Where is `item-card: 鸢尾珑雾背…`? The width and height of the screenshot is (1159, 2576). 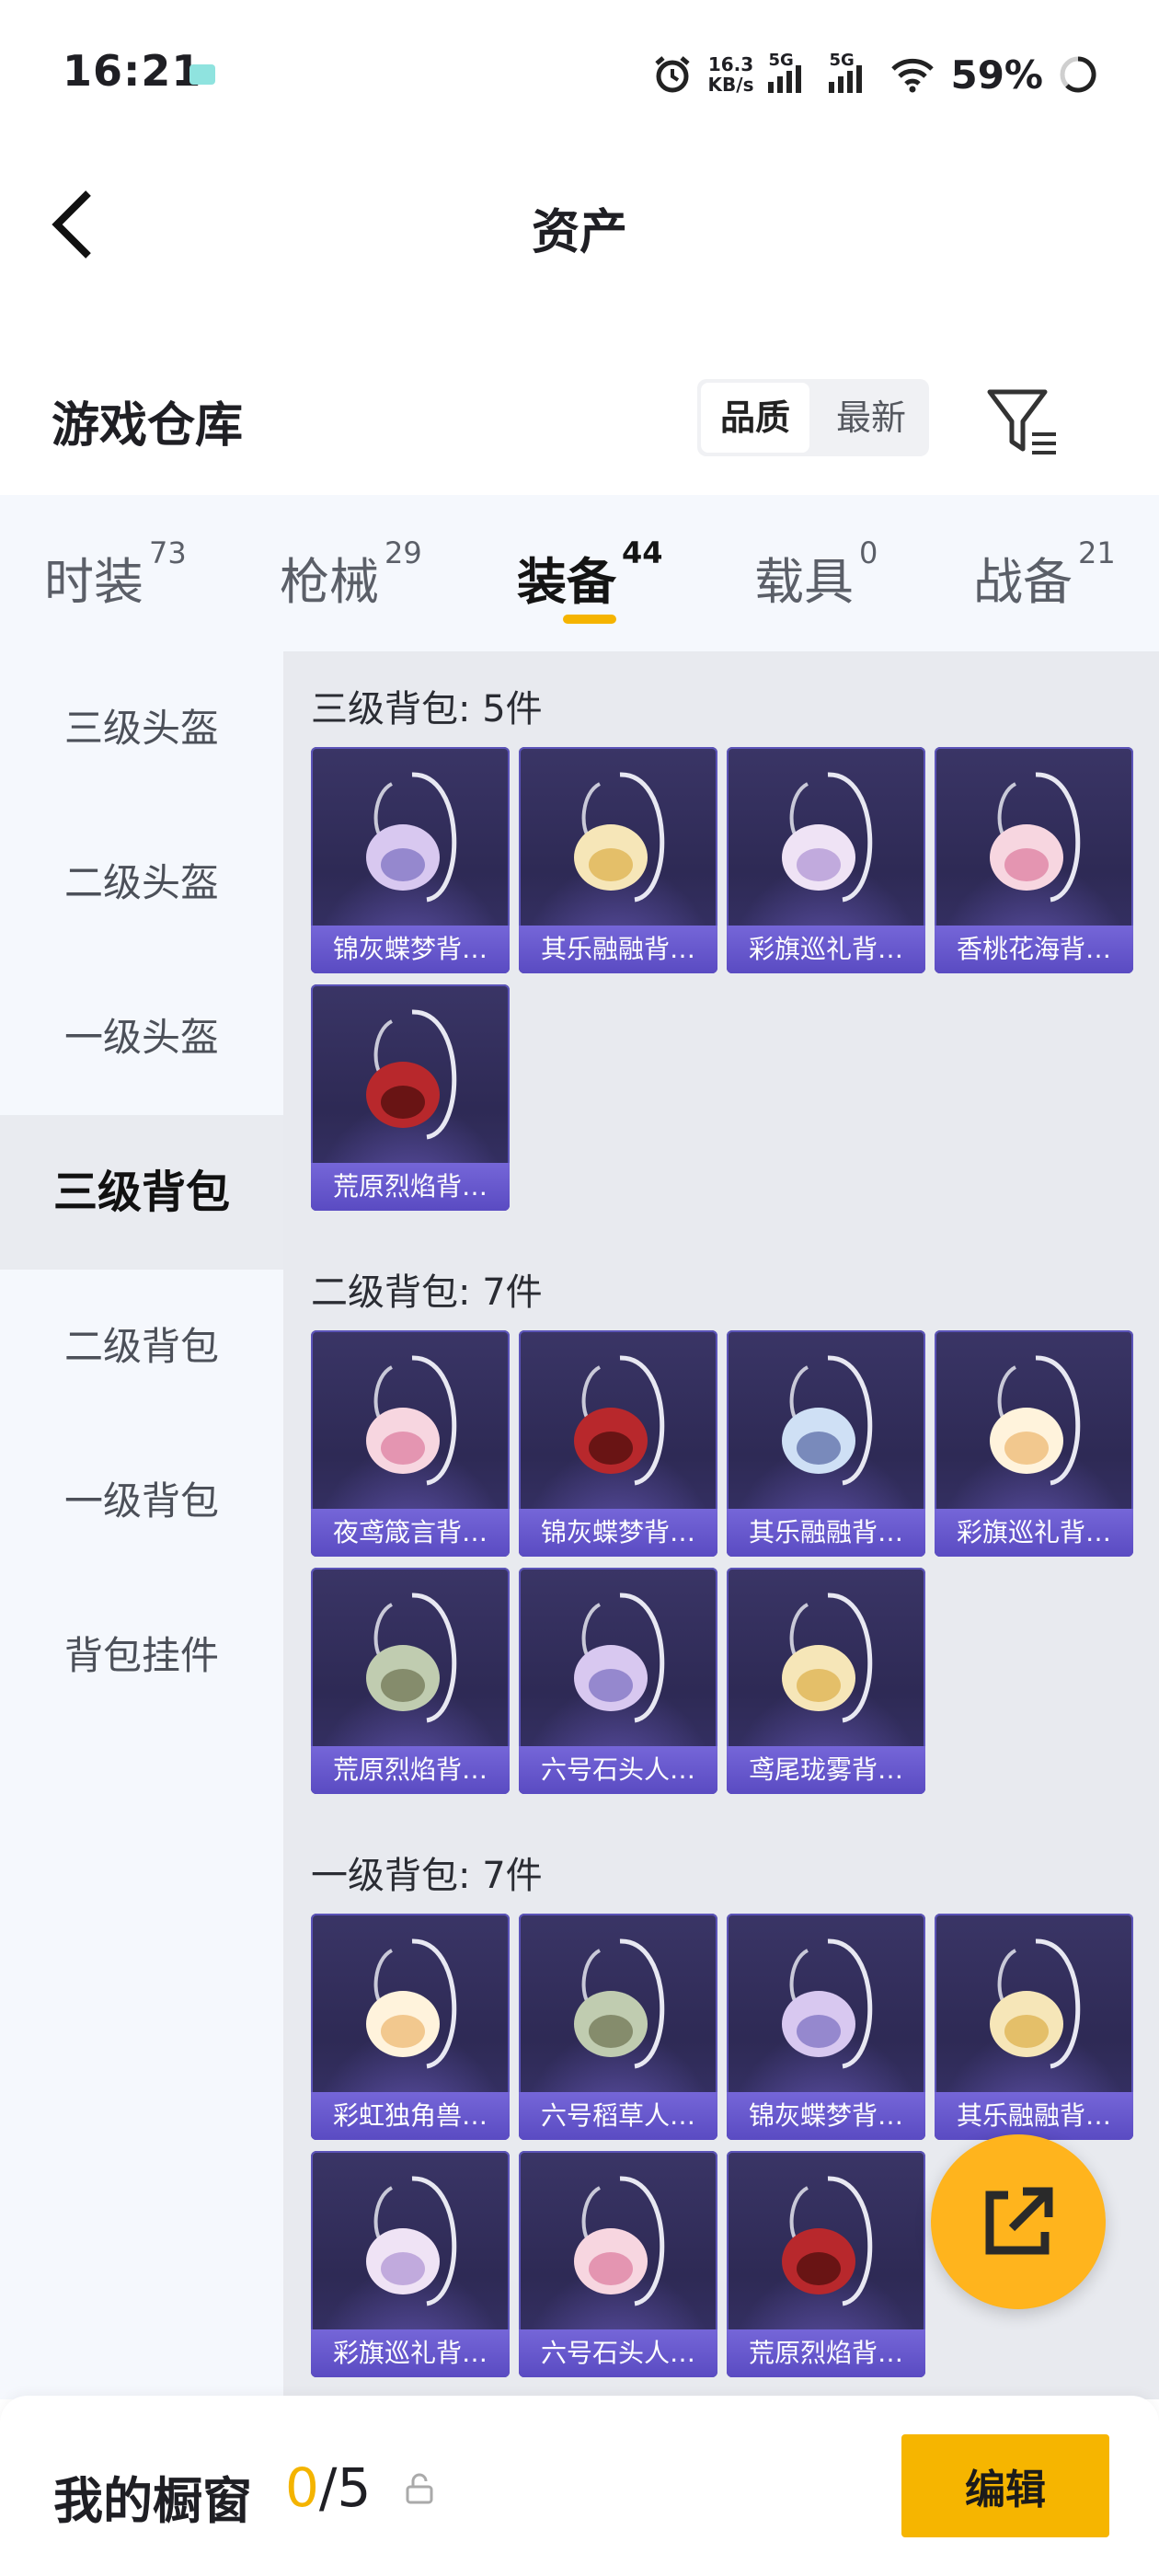
item-card: 鸢尾珑雾背… is located at coordinates (826, 1681).